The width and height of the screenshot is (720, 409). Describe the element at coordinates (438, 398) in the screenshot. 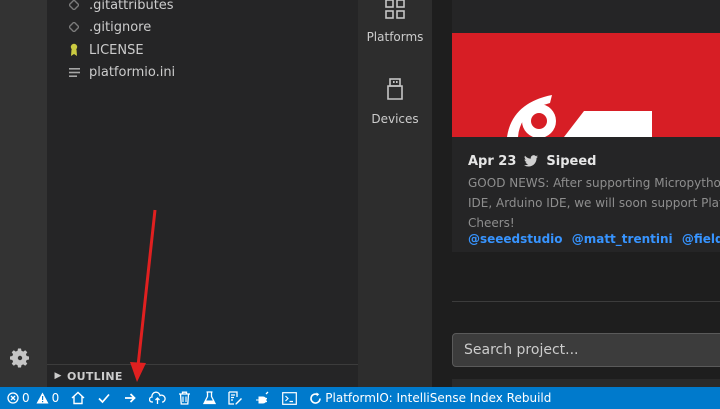

I see `task-status-label: PlatformIO: IntelliSense Index Rebuild` at that location.